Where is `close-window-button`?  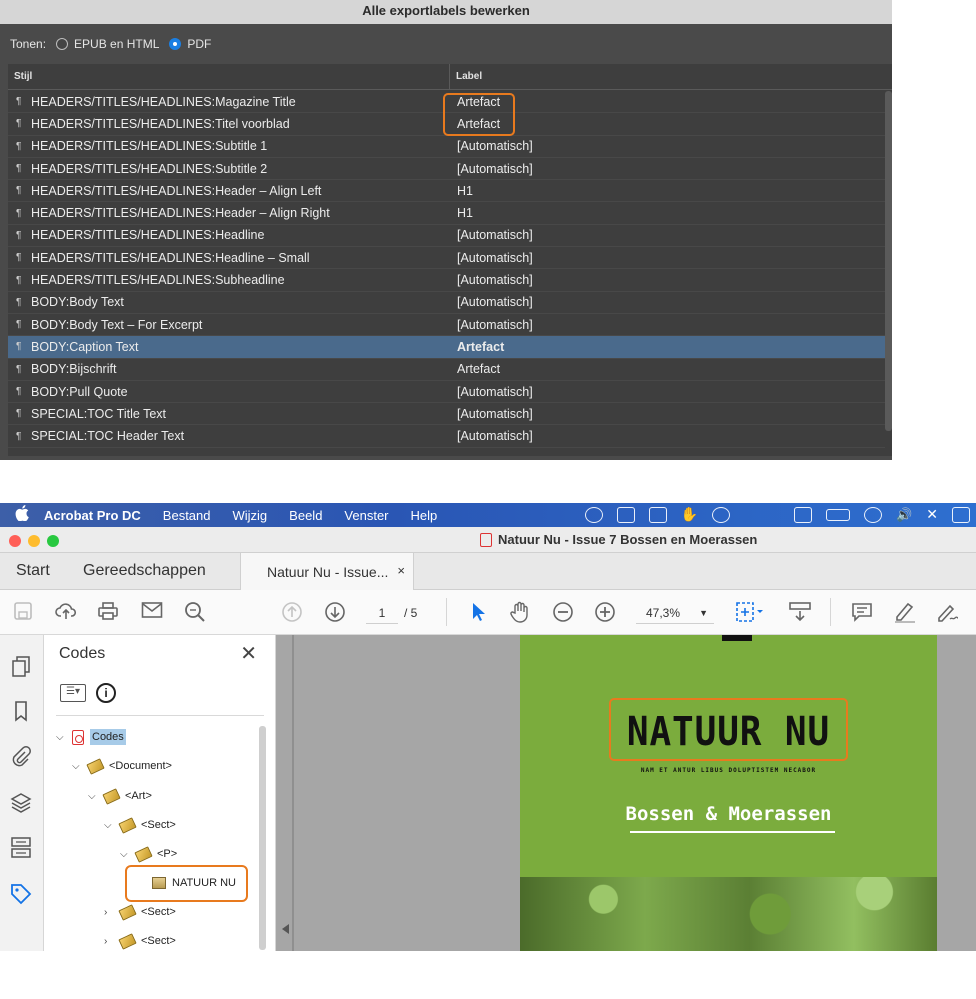
close-window-button is located at coordinates (15, 541).